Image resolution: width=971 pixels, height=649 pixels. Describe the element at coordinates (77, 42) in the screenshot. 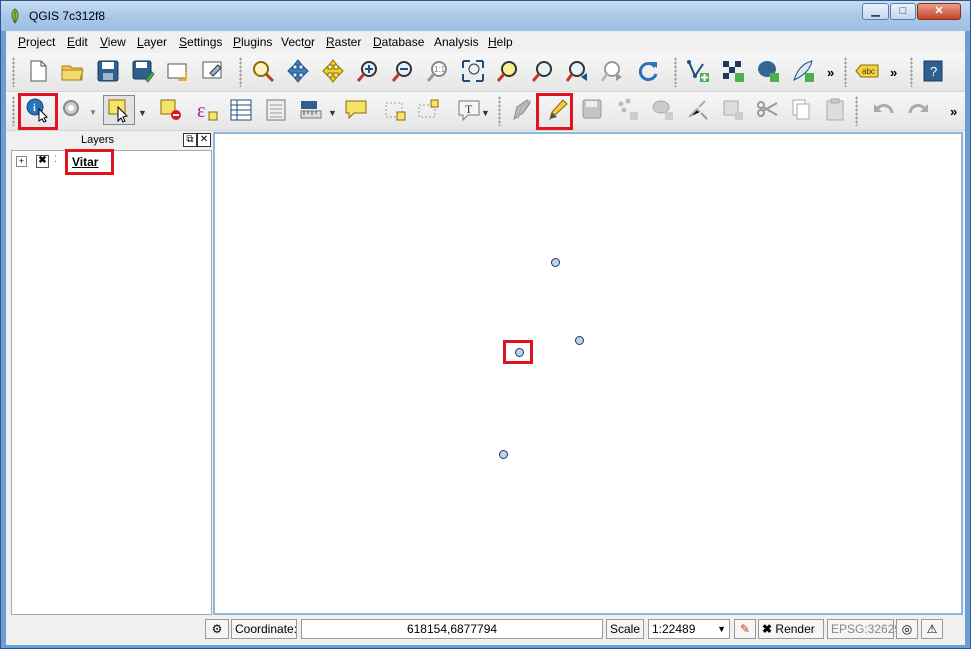

I see `menu-edit: Edit` at that location.